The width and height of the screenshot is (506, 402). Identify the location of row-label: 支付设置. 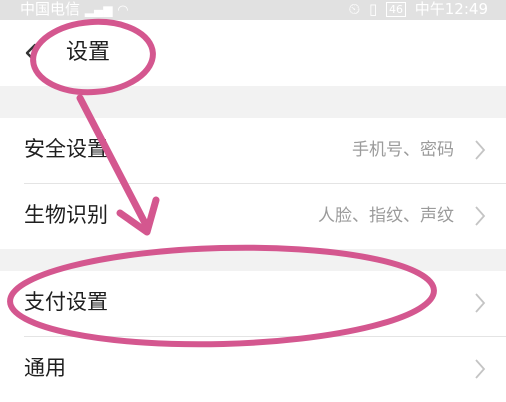
(66, 302).